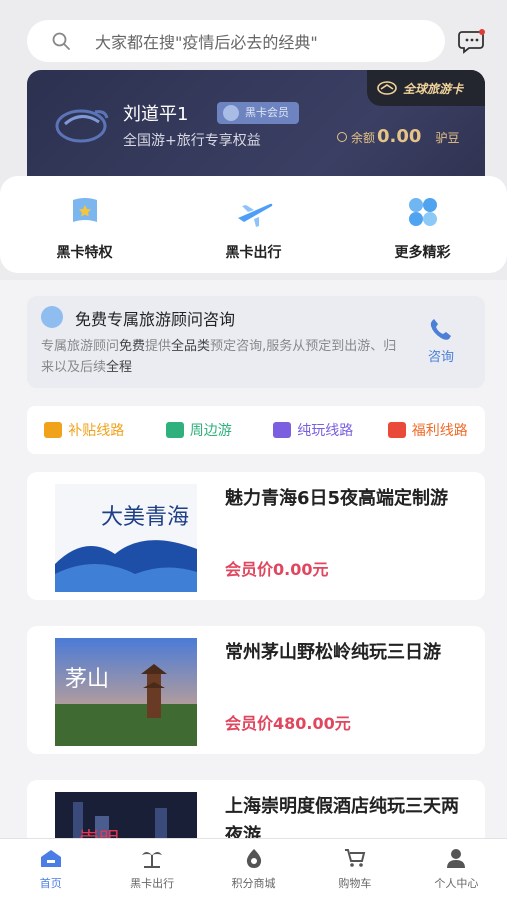  Describe the element at coordinates (158, 346) in the screenshot. I see `consult-desc-text: 提供` at that location.